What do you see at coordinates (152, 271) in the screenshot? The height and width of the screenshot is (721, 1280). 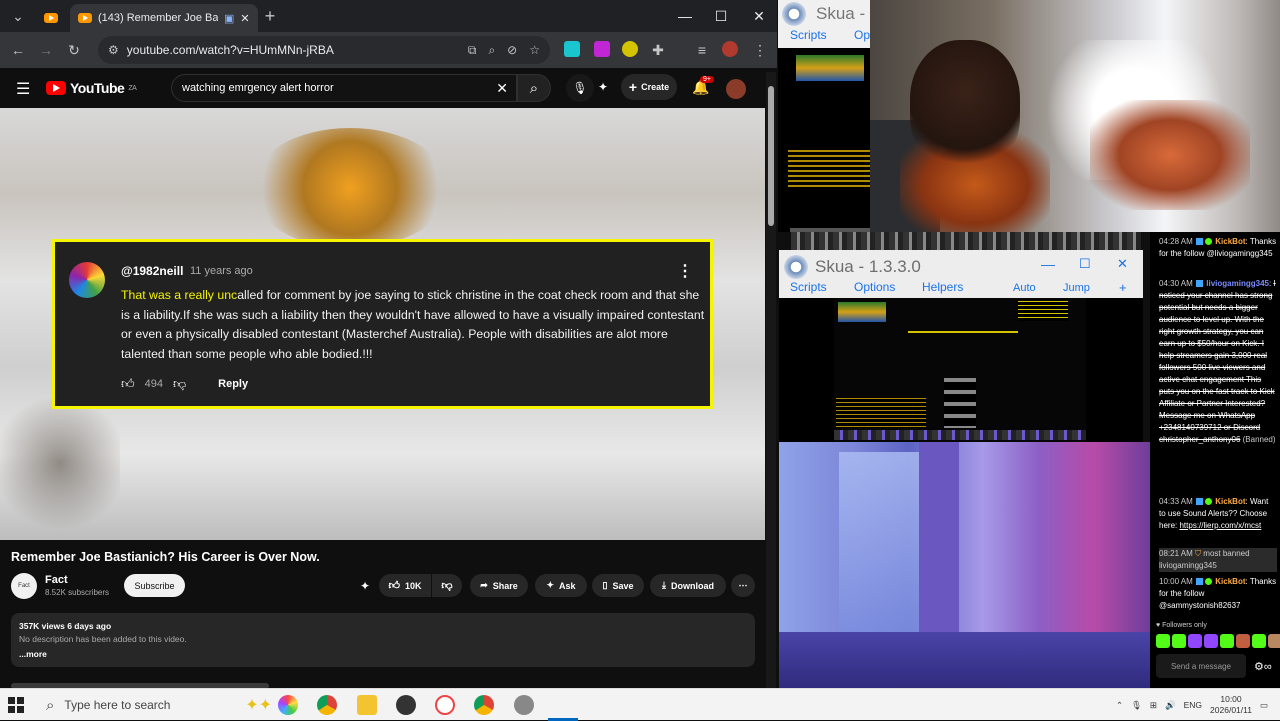 I see `comment-handle: @1982neill` at bounding box center [152, 271].